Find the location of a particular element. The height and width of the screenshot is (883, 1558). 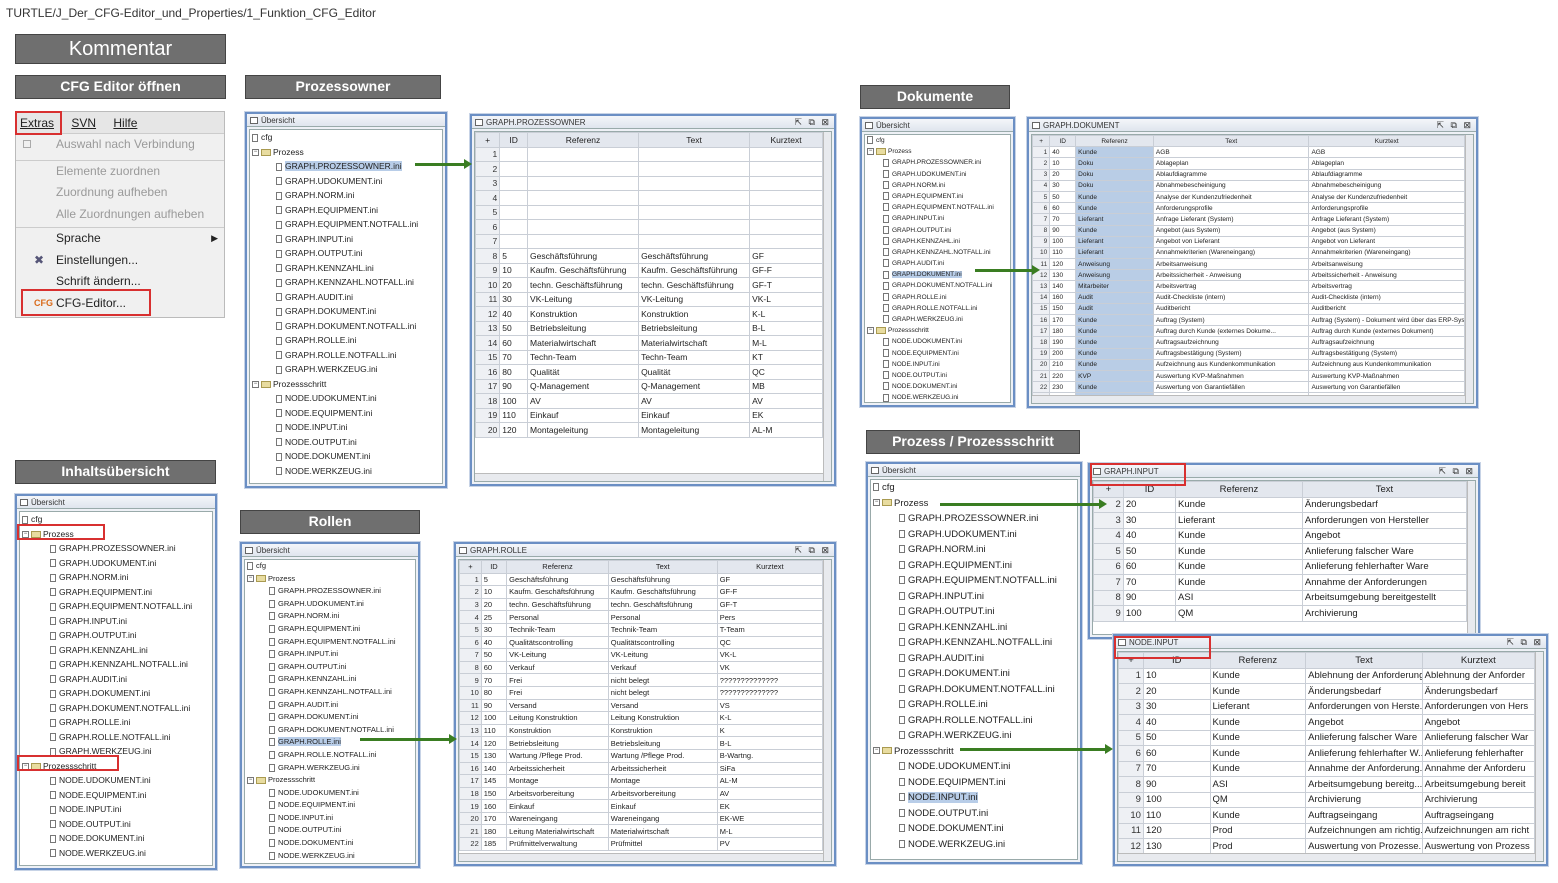

table-cell: Materialwirtschaft is located at coordinates (583, 343).